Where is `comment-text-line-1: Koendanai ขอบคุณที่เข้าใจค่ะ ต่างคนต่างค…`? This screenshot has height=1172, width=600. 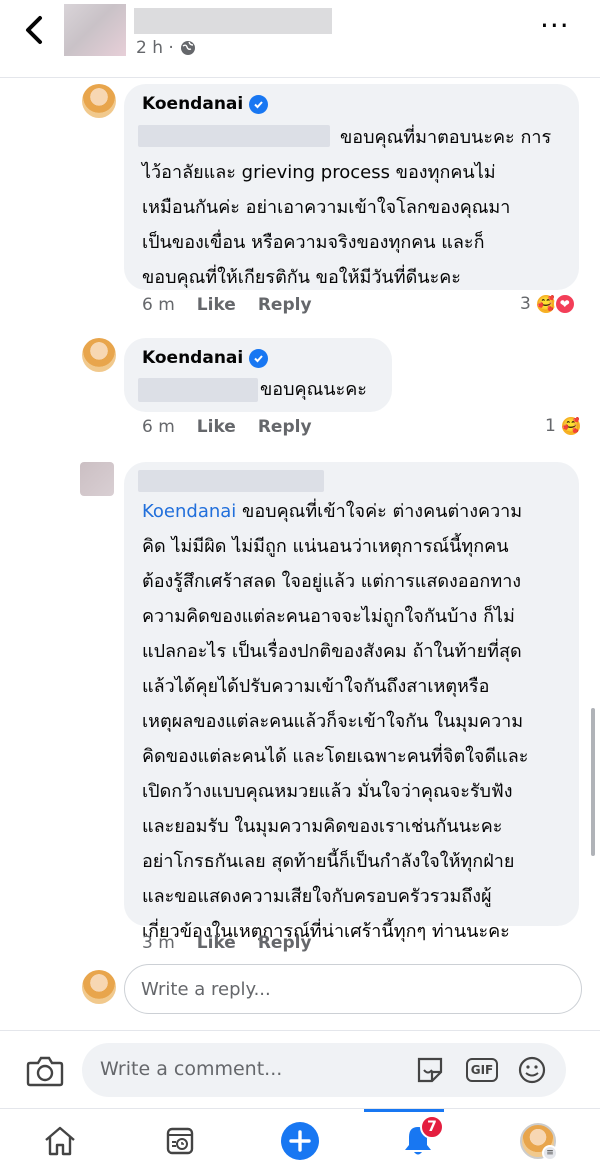
comment-text-line-1: Koendanai ขอบคุณที่เข้าใจค่ะ ต่างคนต่างค… is located at coordinates (332, 511).